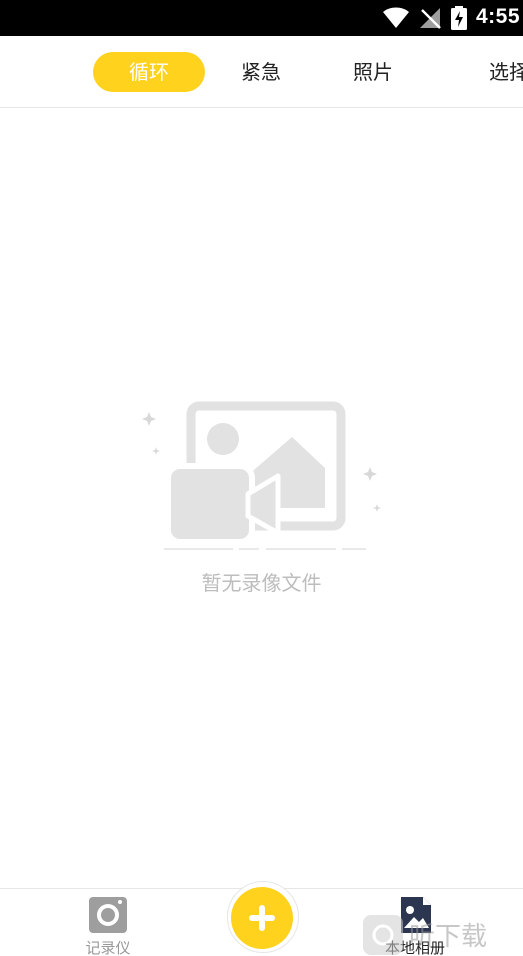 This screenshot has width=523, height=956. I want to click on watermark-text: 听下载, so click(448, 937).